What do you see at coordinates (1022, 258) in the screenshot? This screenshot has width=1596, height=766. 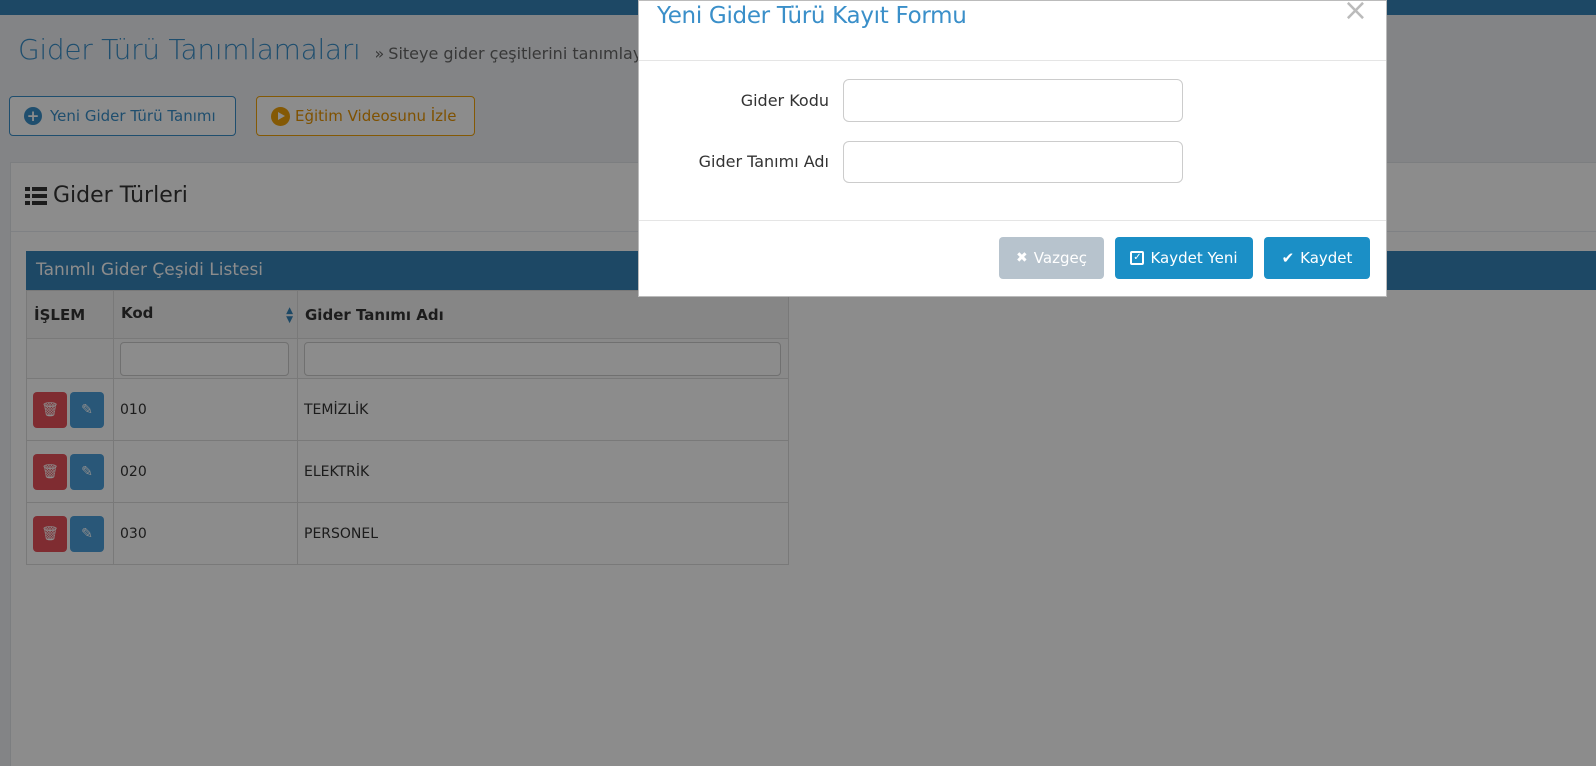 I see `close-icon: ✖` at bounding box center [1022, 258].